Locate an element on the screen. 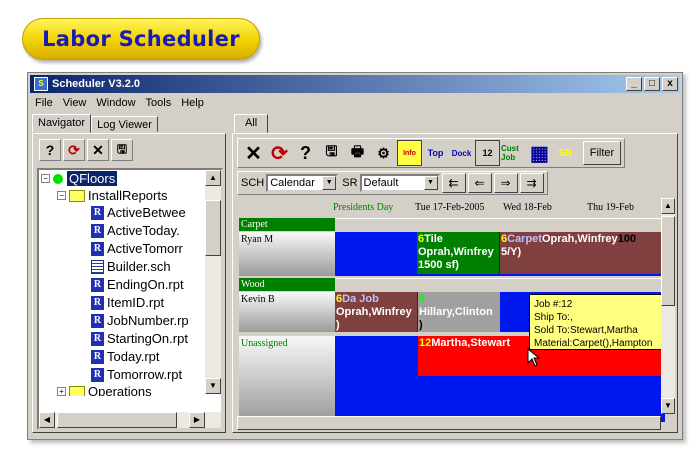 Image resolution: width=696 pixels, height=451 pixels. tree-item: R JobNumber.rp is located at coordinates (140, 320).